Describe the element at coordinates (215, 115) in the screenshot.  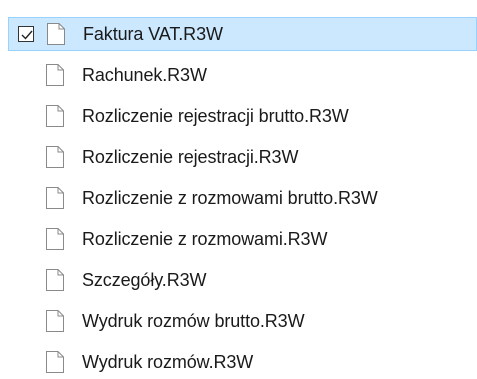
I see `file-name: Rozliczenie rejestracji brutto.R3W` at that location.